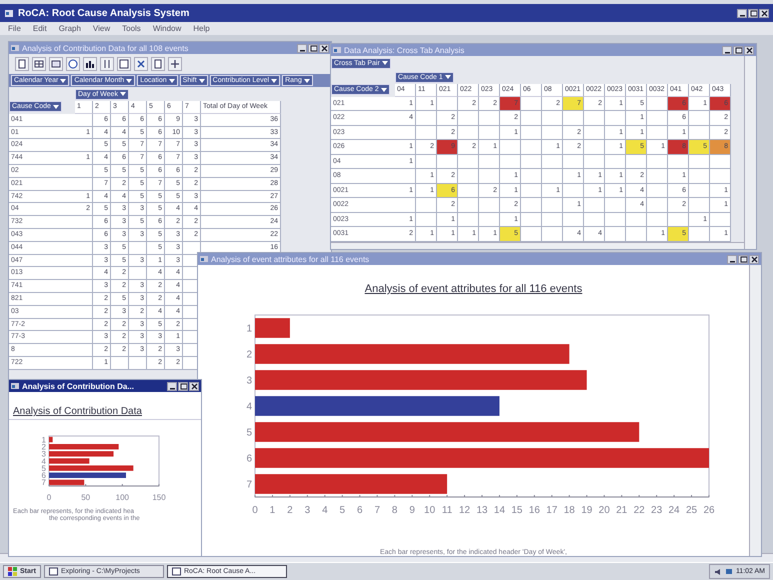 This screenshot has height=580, width=773. Describe the element at coordinates (39, 28) in the screenshot. I see `menu-item: Edit` at that location.